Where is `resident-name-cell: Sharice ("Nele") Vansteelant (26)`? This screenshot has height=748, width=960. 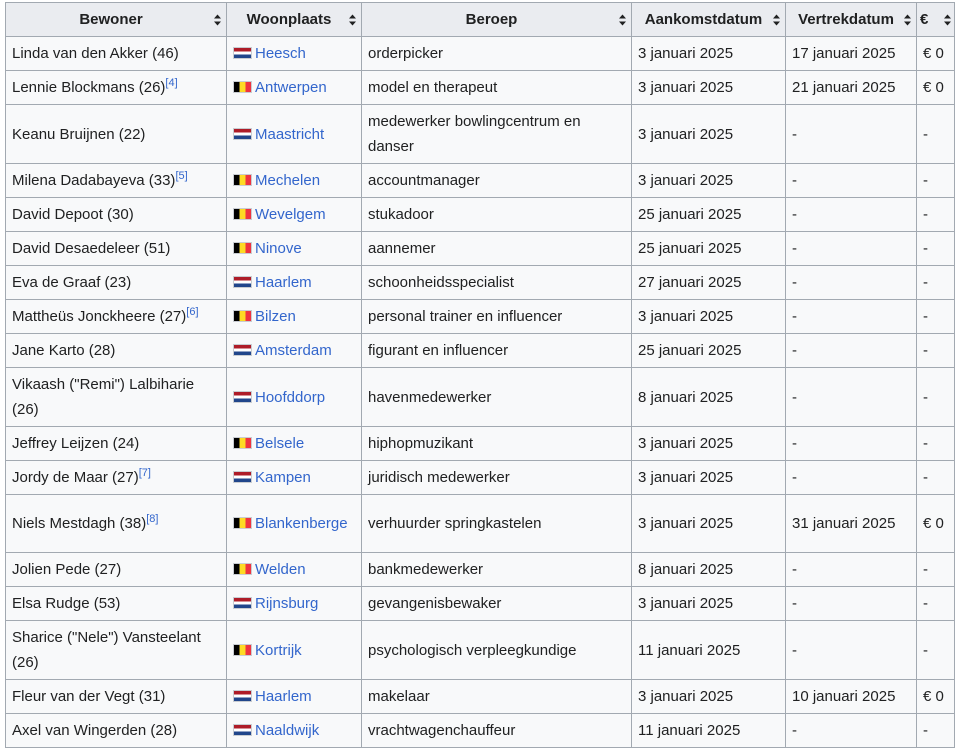 resident-name-cell: Sharice ("Nele") Vansteelant (26) is located at coordinates (116, 650).